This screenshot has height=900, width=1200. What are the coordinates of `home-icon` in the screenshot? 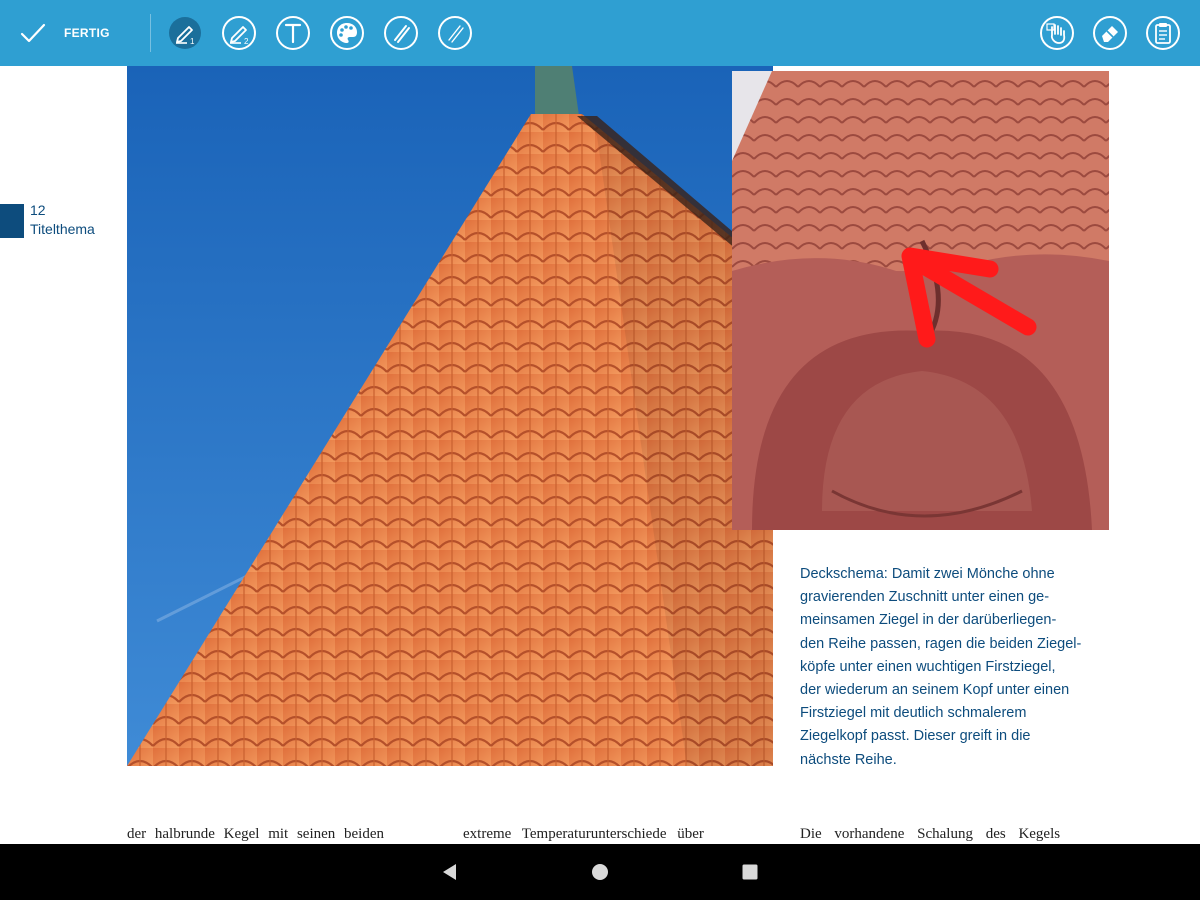 It's located at (600, 872).